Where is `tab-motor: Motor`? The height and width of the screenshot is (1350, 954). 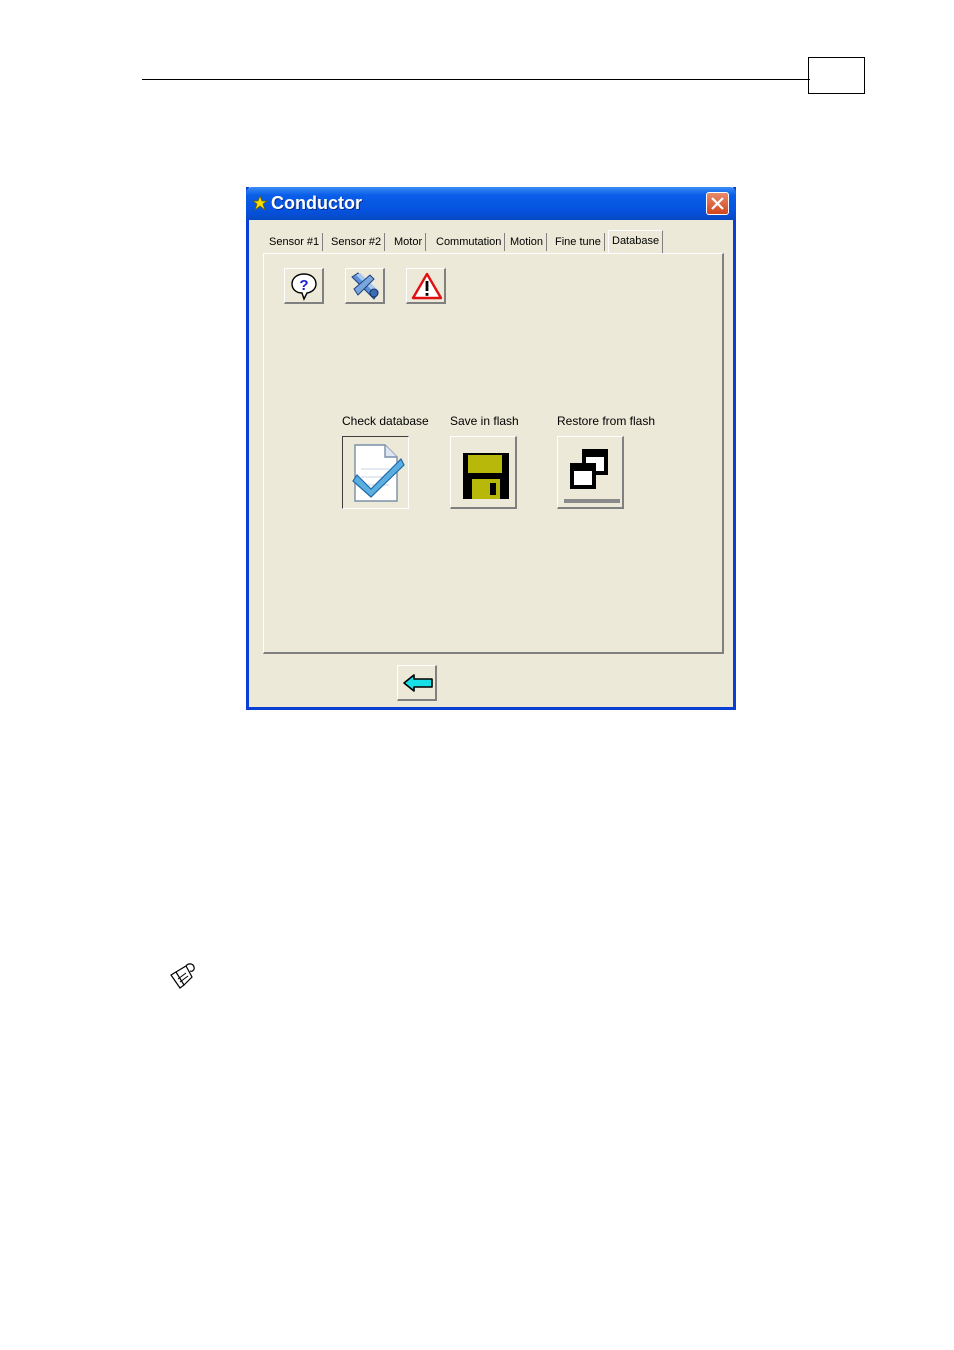
tab-motor: Motor is located at coordinates (409, 242).